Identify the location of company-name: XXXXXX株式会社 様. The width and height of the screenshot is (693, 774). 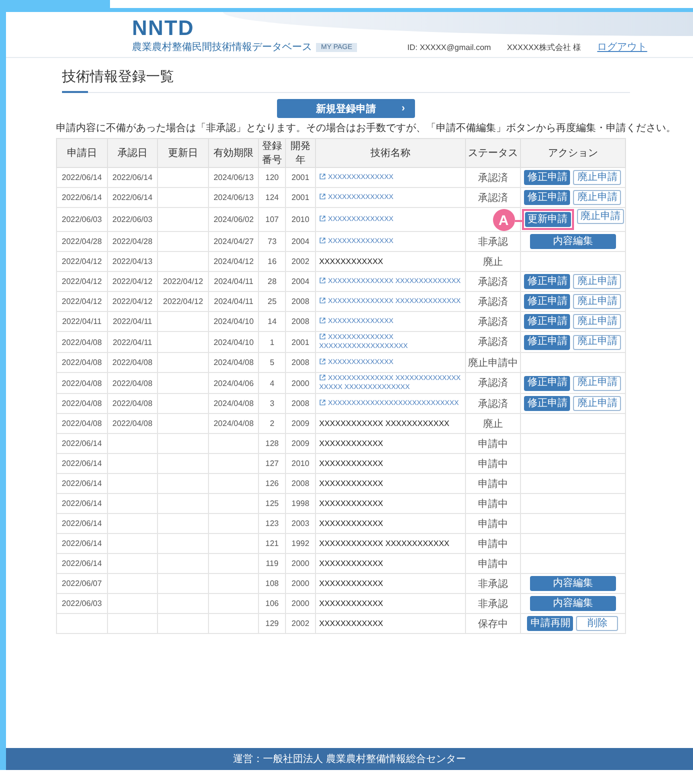
(544, 47).